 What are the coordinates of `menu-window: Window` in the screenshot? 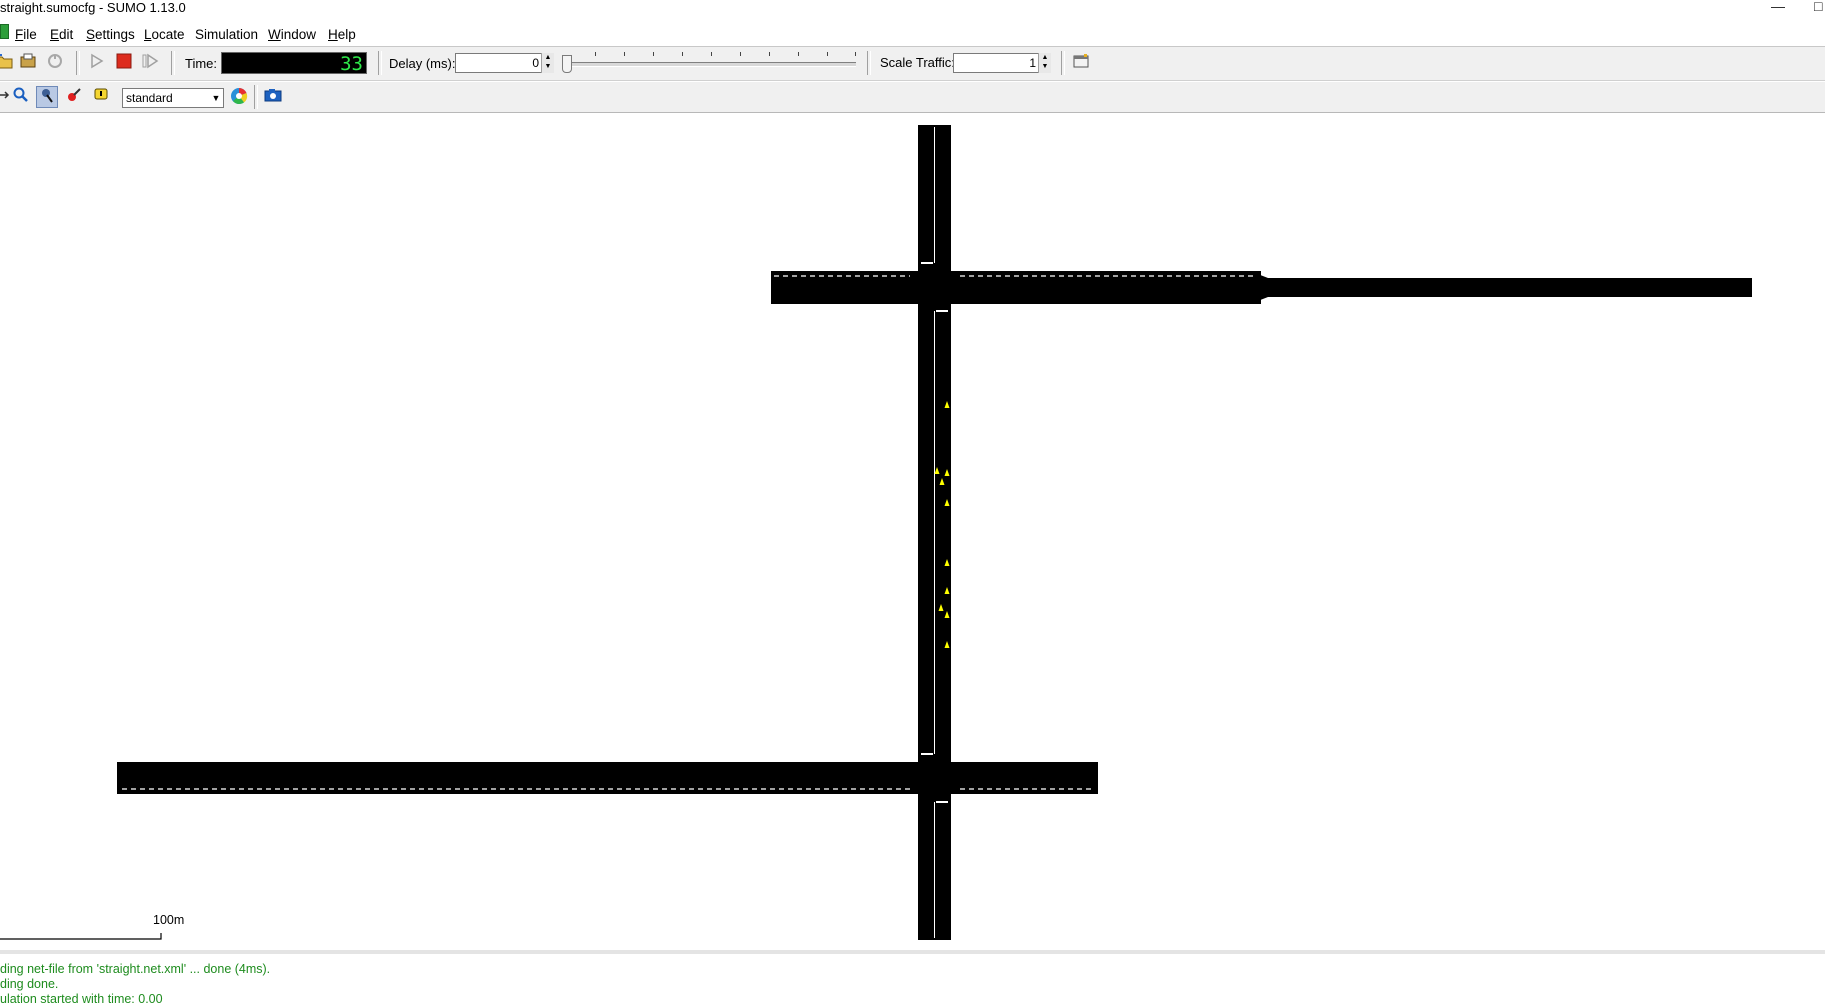 It's located at (292, 34).